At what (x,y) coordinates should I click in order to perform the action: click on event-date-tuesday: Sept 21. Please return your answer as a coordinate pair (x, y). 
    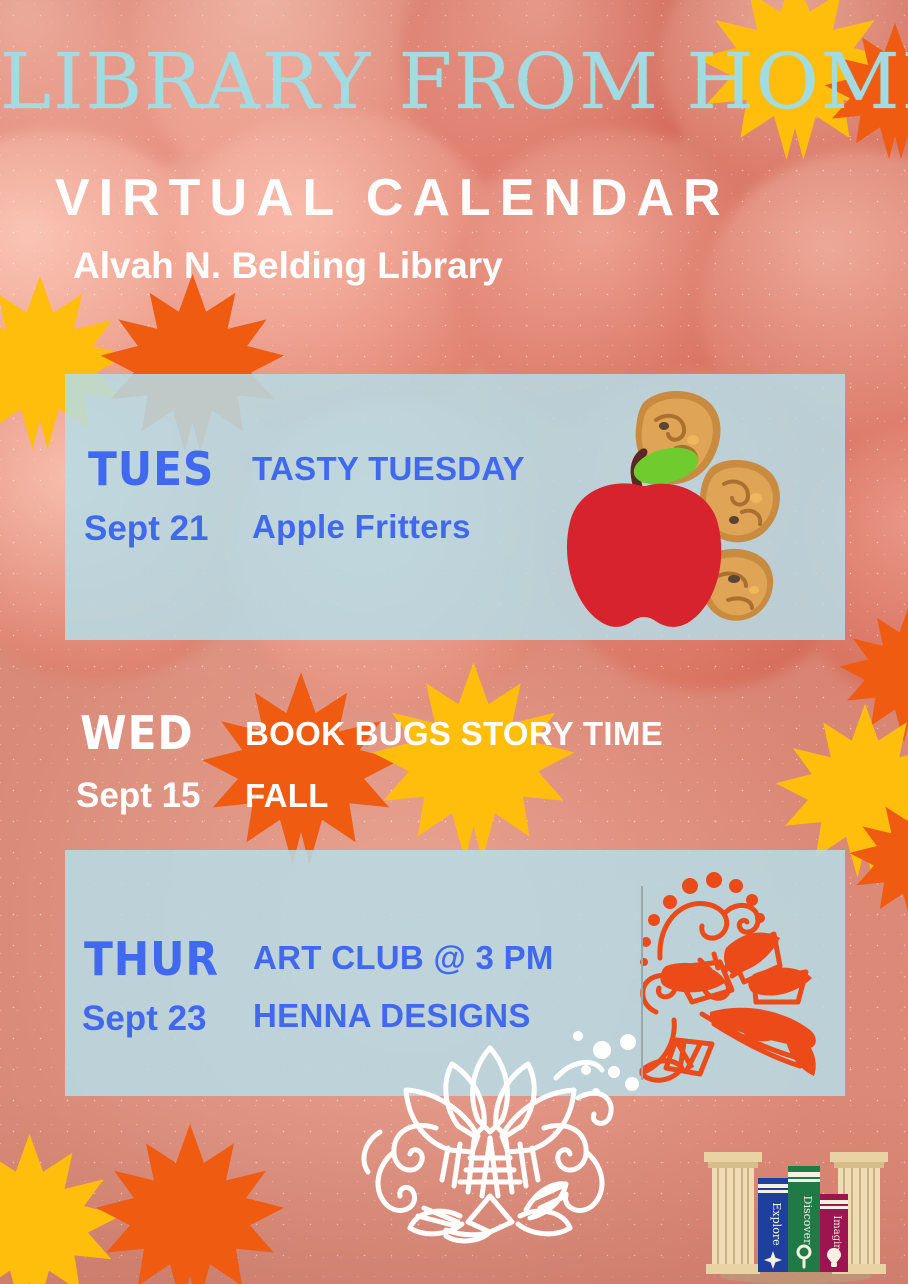
    Looking at the image, I should click on (146, 528).